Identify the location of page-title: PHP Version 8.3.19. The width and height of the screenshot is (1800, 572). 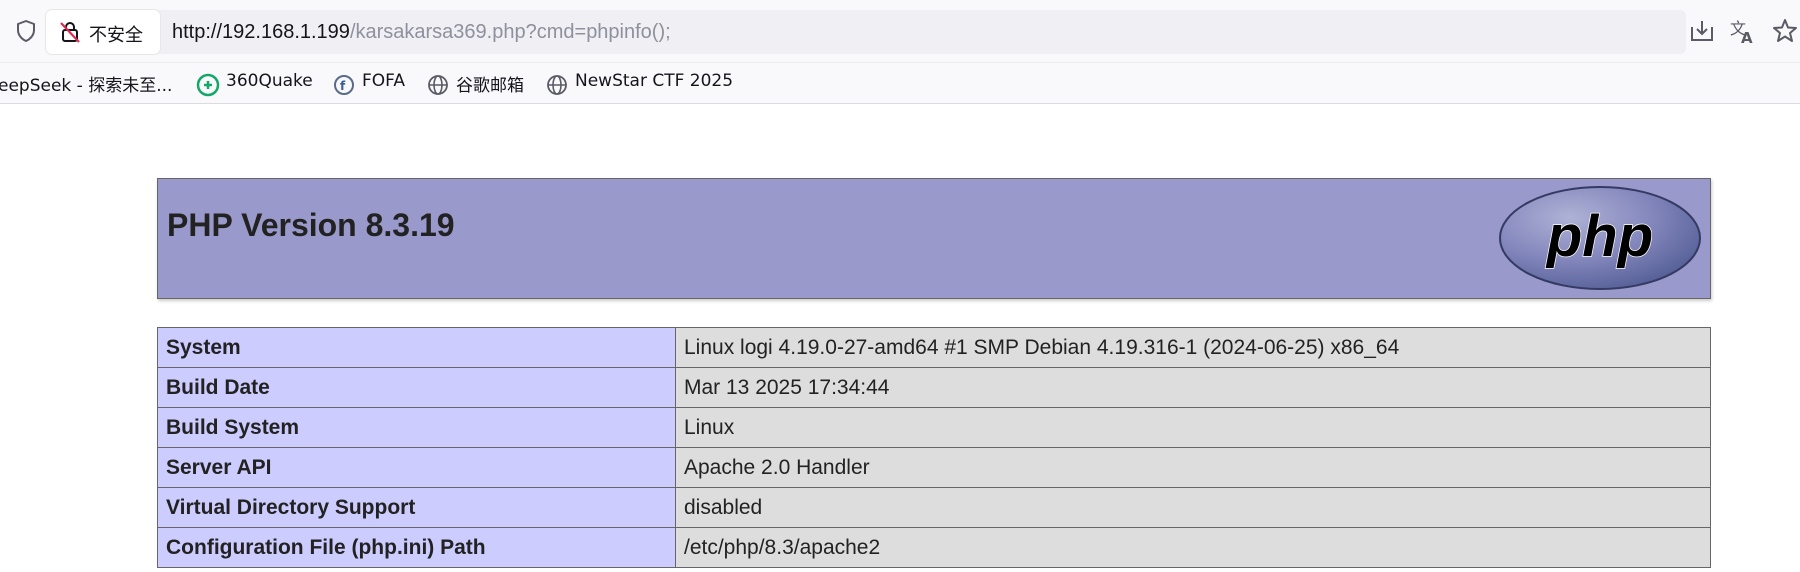
(311, 225).